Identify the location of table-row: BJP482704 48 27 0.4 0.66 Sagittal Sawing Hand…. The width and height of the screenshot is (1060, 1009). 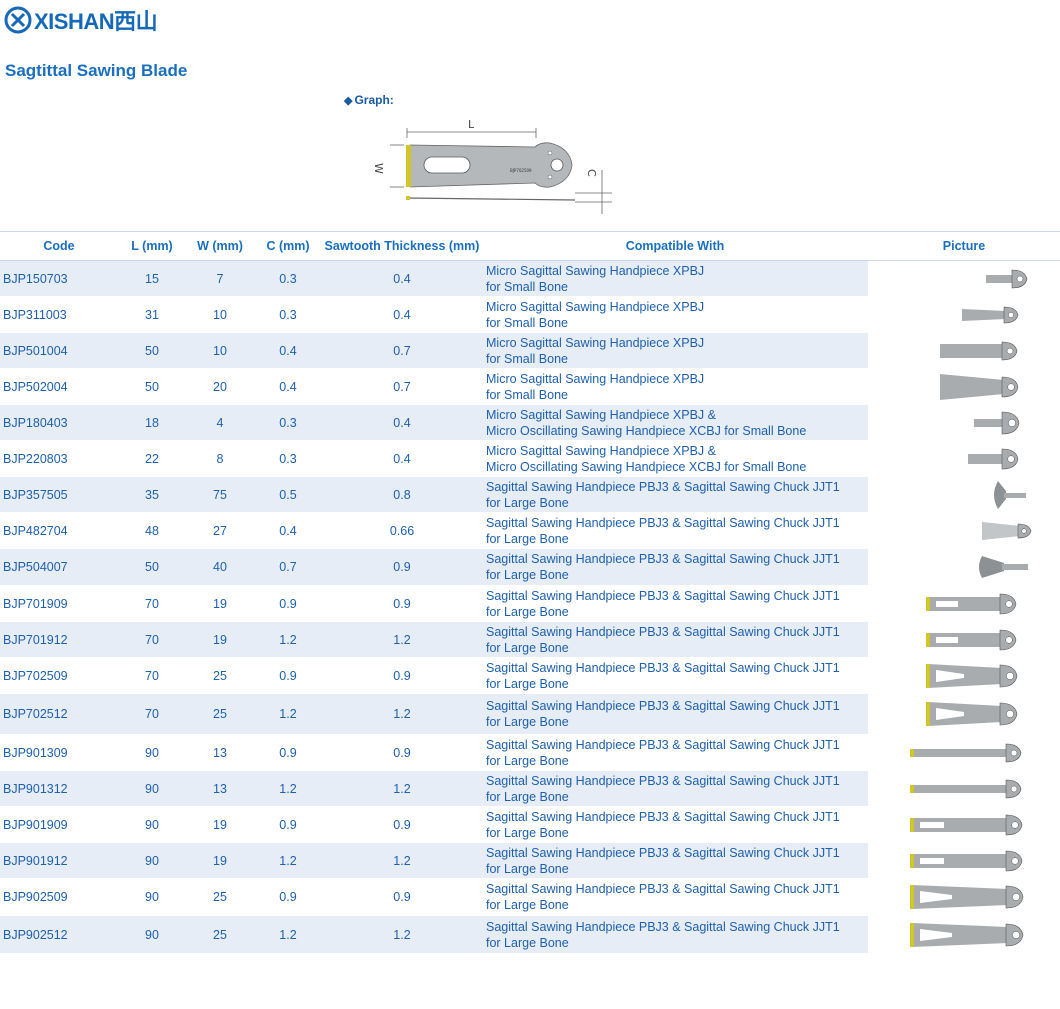
(530, 530).